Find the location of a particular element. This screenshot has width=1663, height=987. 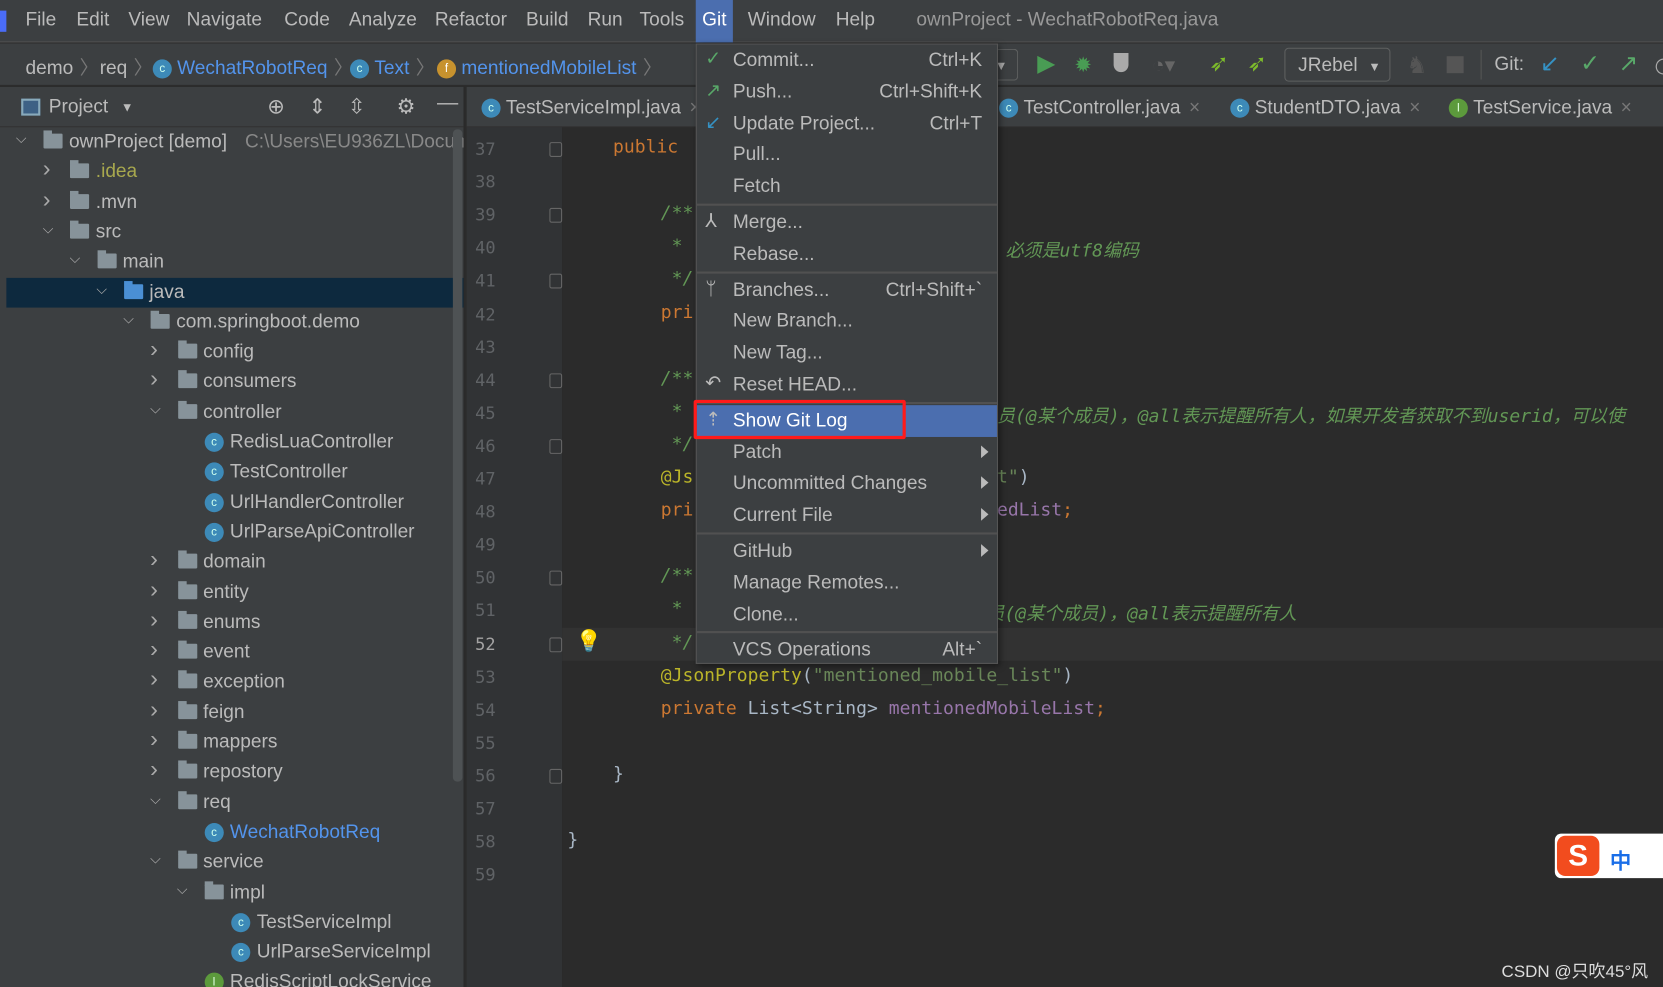

locate-icon: ⊕ is located at coordinates (276, 106).